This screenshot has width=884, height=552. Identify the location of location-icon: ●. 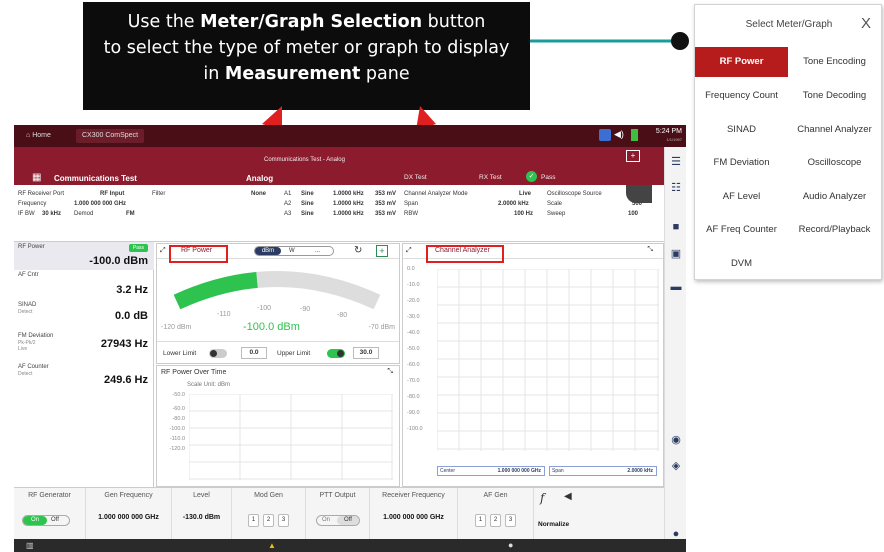
(510, 545).